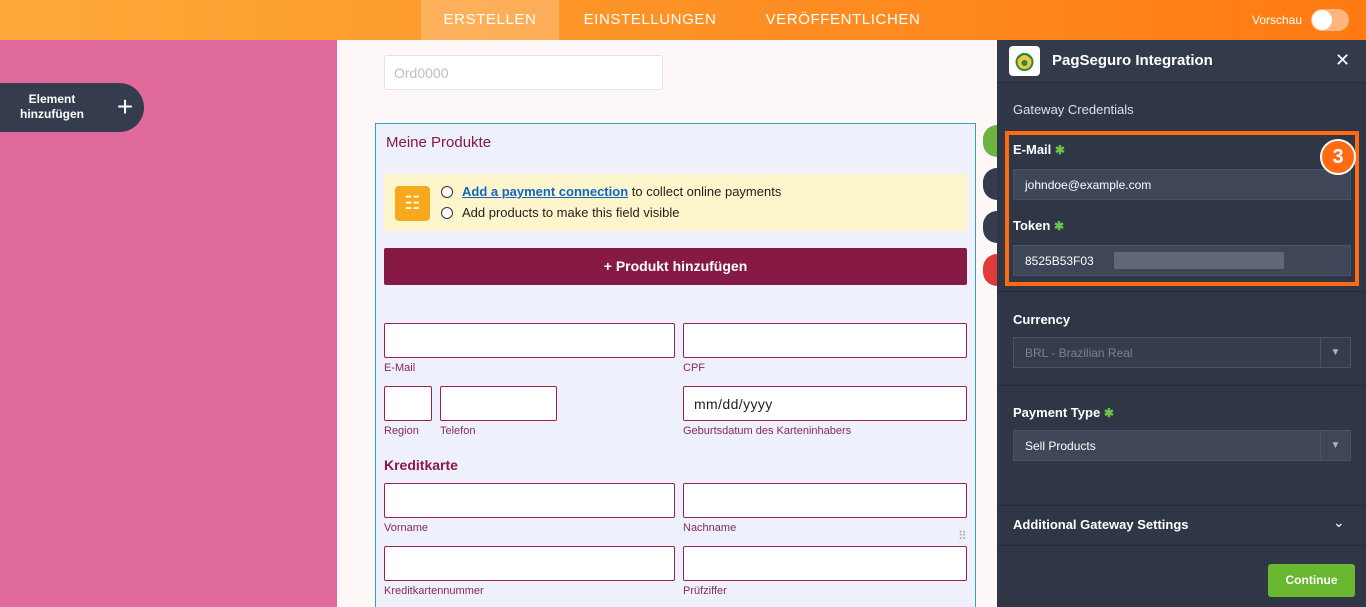 Image resolution: width=1366 pixels, height=607 pixels. Describe the element at coordinates (498, 403) in the screenshot. I see `phone-field` at that location.